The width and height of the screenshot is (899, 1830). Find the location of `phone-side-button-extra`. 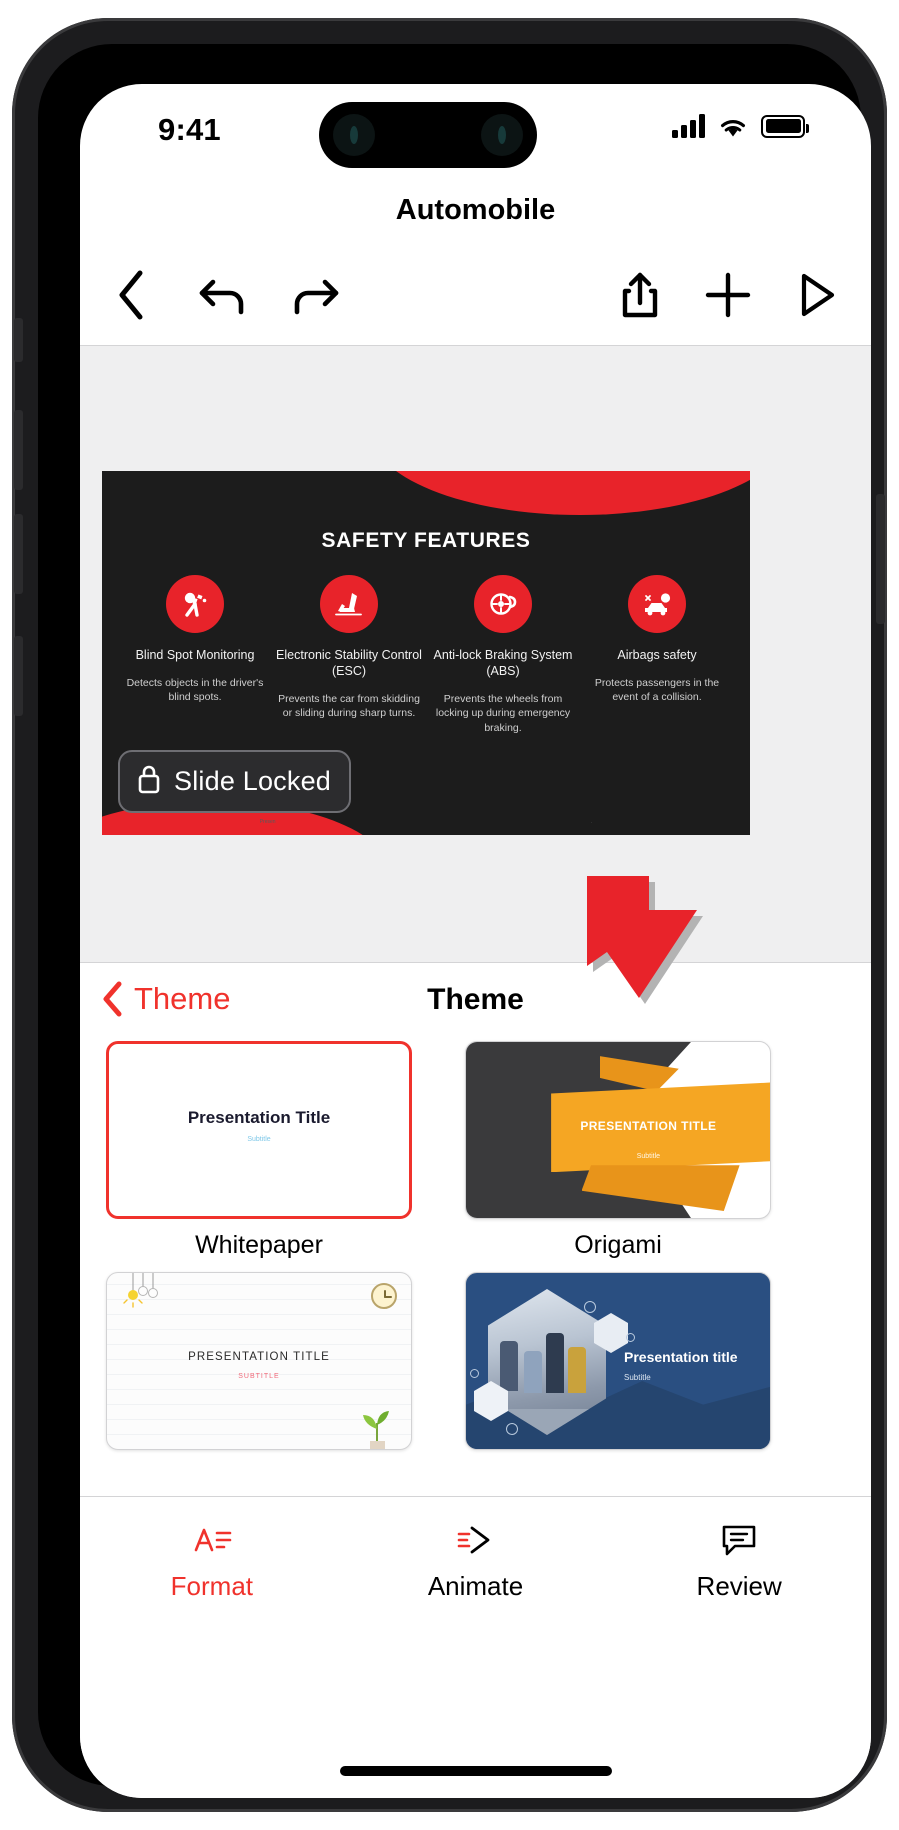

phone-side-button-extra is located at coordinates (18, 676).